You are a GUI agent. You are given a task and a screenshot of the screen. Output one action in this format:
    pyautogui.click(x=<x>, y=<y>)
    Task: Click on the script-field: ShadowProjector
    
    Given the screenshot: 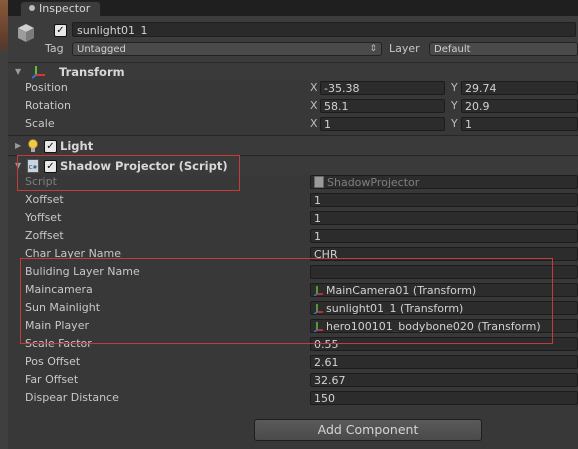 What is the action you would take?
    pyautogui.click(x=444, y=182)
    